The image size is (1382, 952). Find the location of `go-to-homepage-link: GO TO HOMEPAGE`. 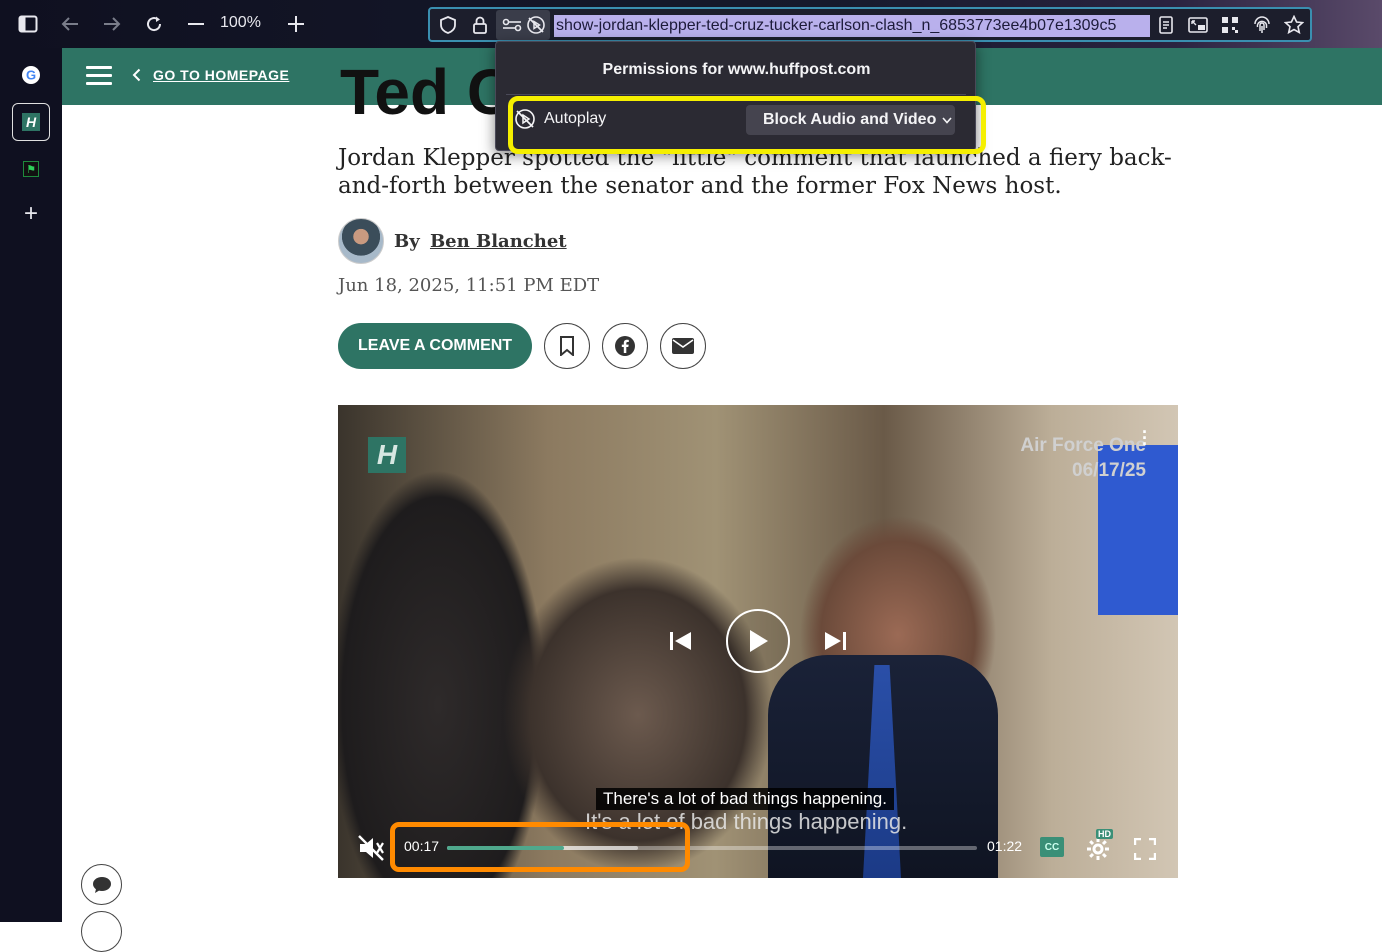

go-to-homepage-link: GO TO HOMEPAGE is located at coordinates (210, 75).